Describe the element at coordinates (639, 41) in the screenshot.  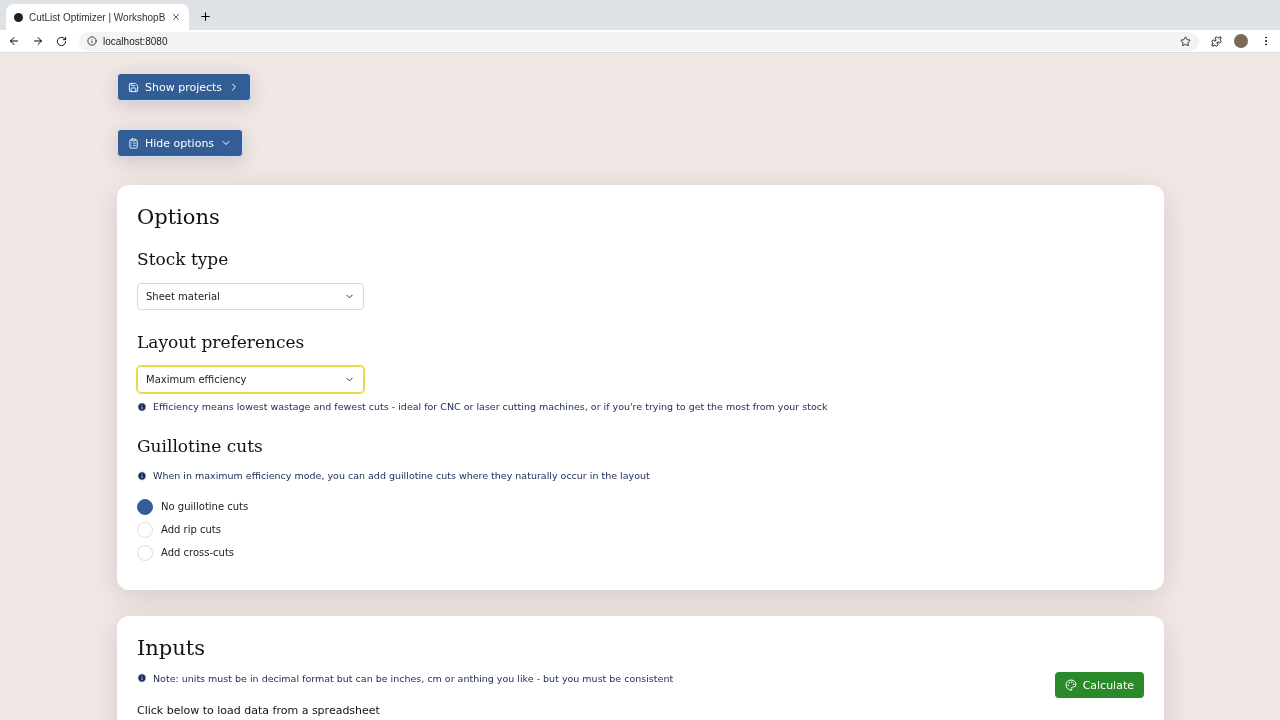
I see `address-bar: localhost:8080` at that location.